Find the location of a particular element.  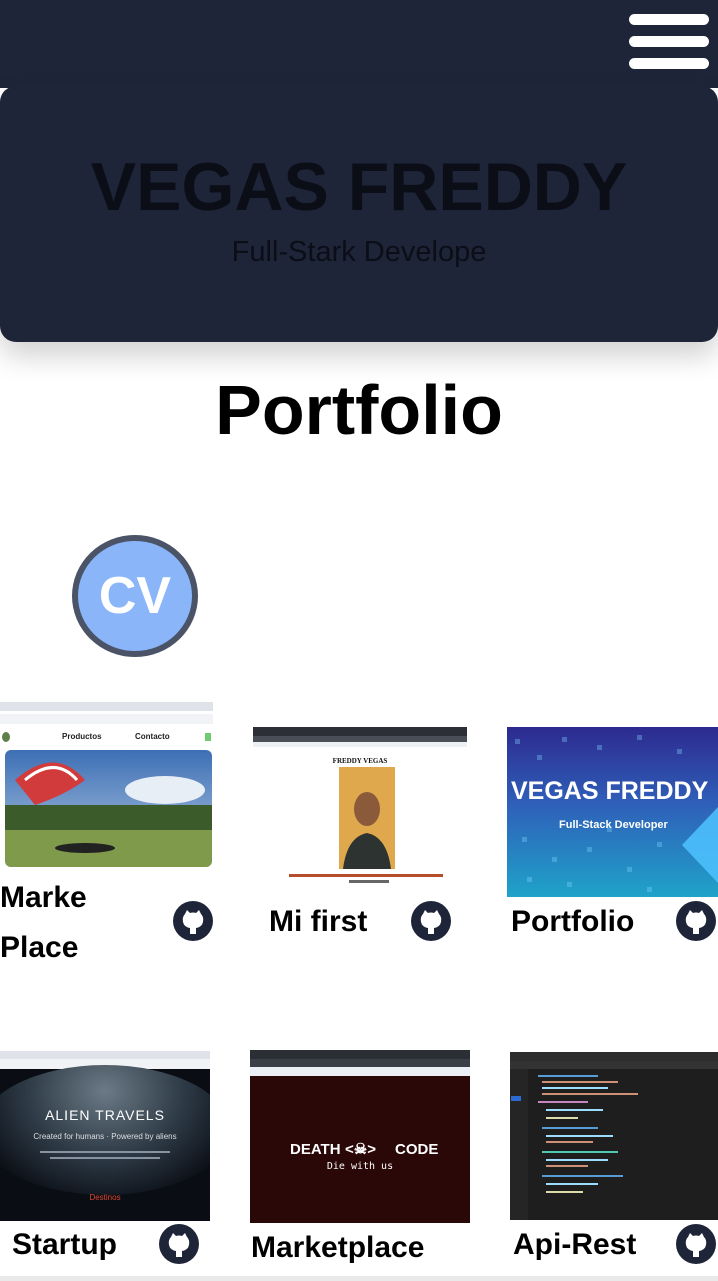

logo-icon is located at coordinates (6, 737).